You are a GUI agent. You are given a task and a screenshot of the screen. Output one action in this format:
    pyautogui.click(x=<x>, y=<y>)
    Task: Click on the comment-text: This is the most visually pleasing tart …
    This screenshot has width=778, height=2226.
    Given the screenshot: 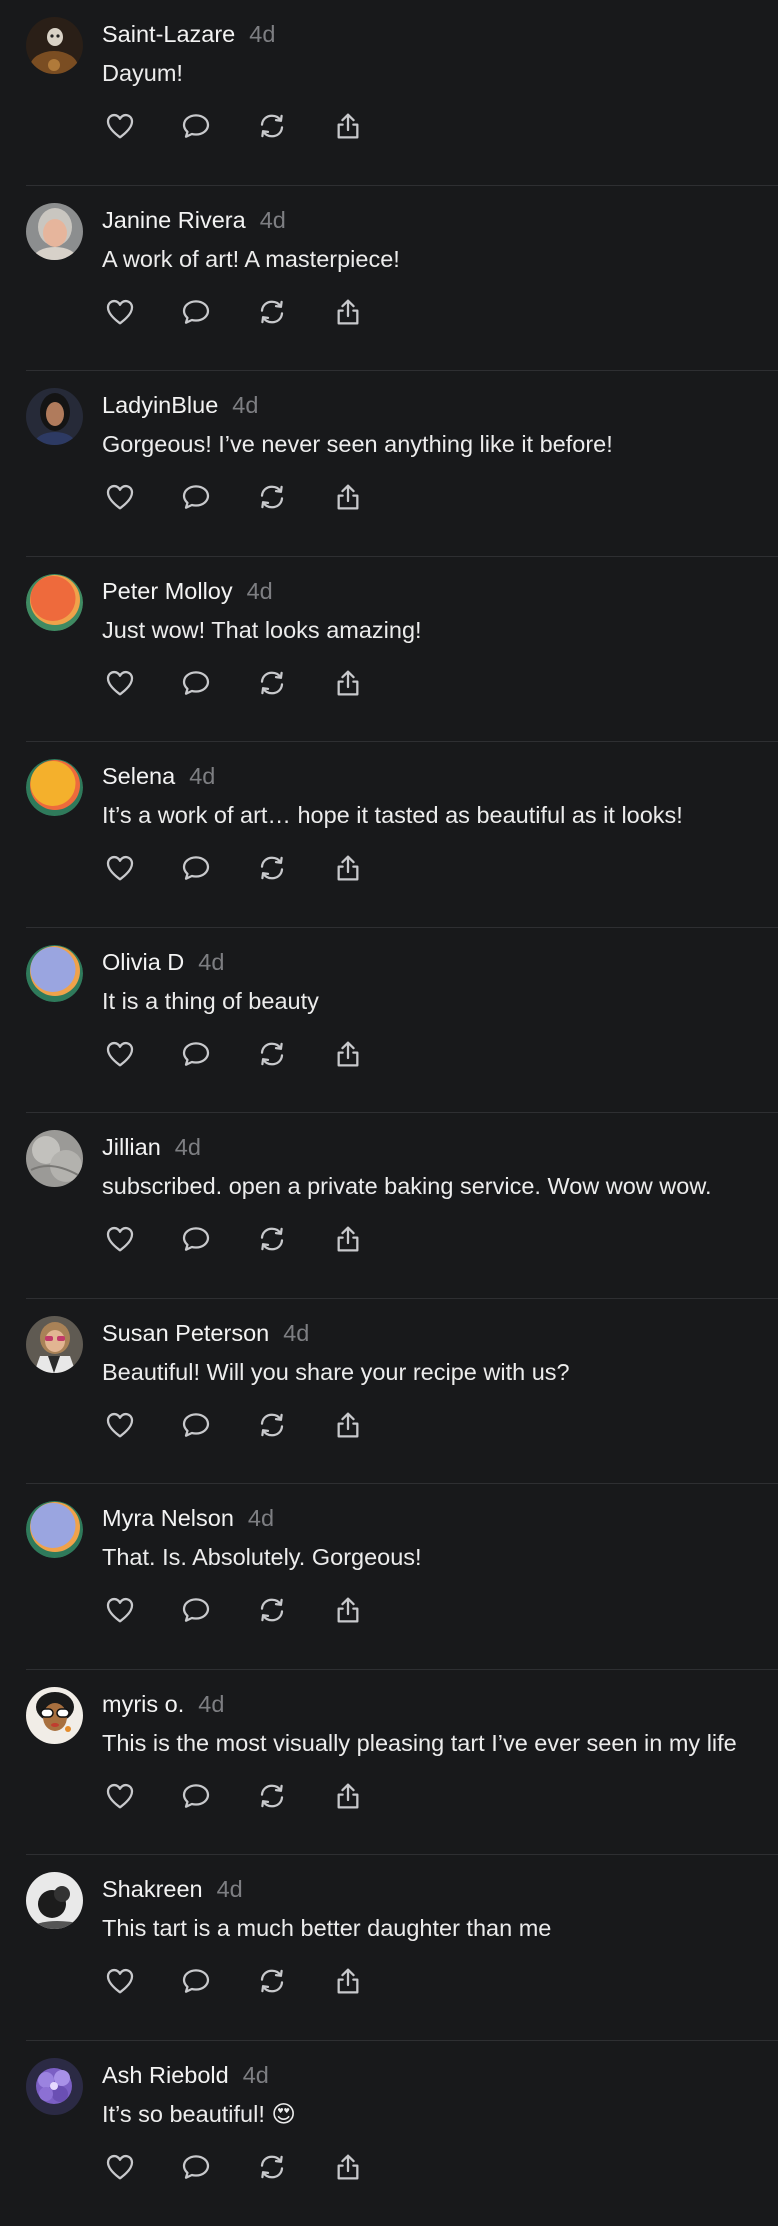 What is the action you would take?
    pyautogui.click(x=419, y=1743)
    